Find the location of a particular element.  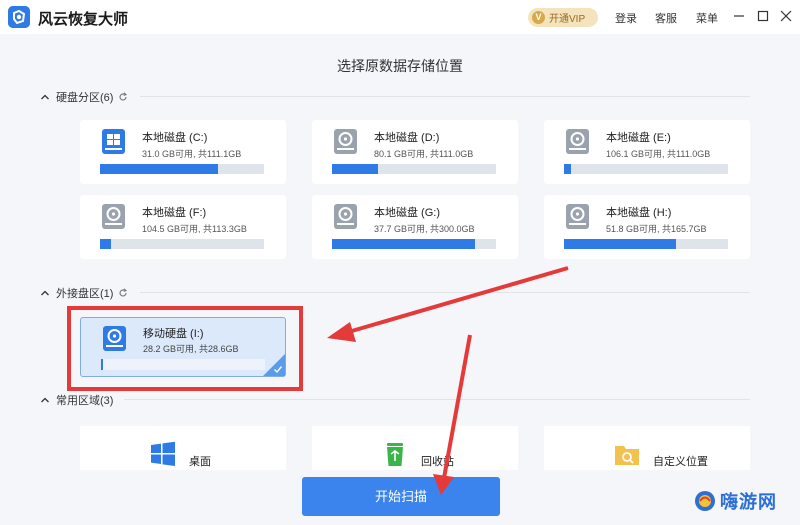

partitions-section-header: 硬盘分区(6) is located at coordinates (84, 97).